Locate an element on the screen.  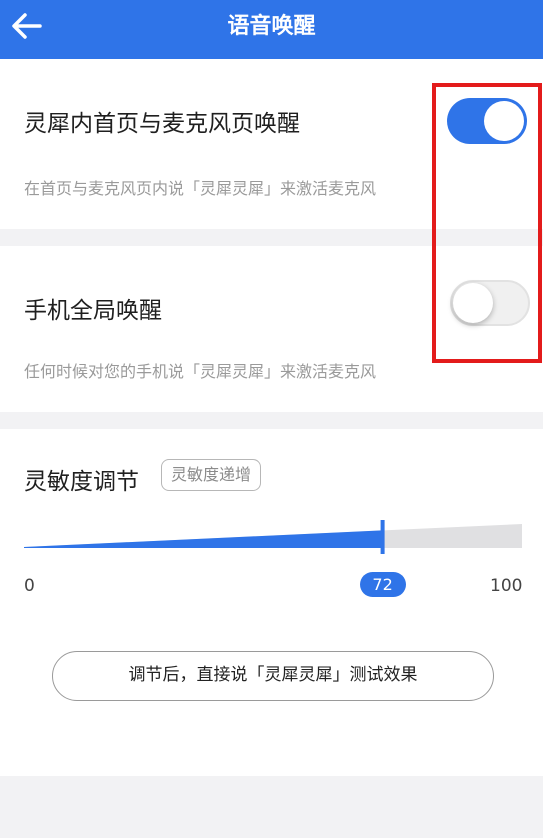
home-wakeup-toggle is located at coordinates (487, 121).